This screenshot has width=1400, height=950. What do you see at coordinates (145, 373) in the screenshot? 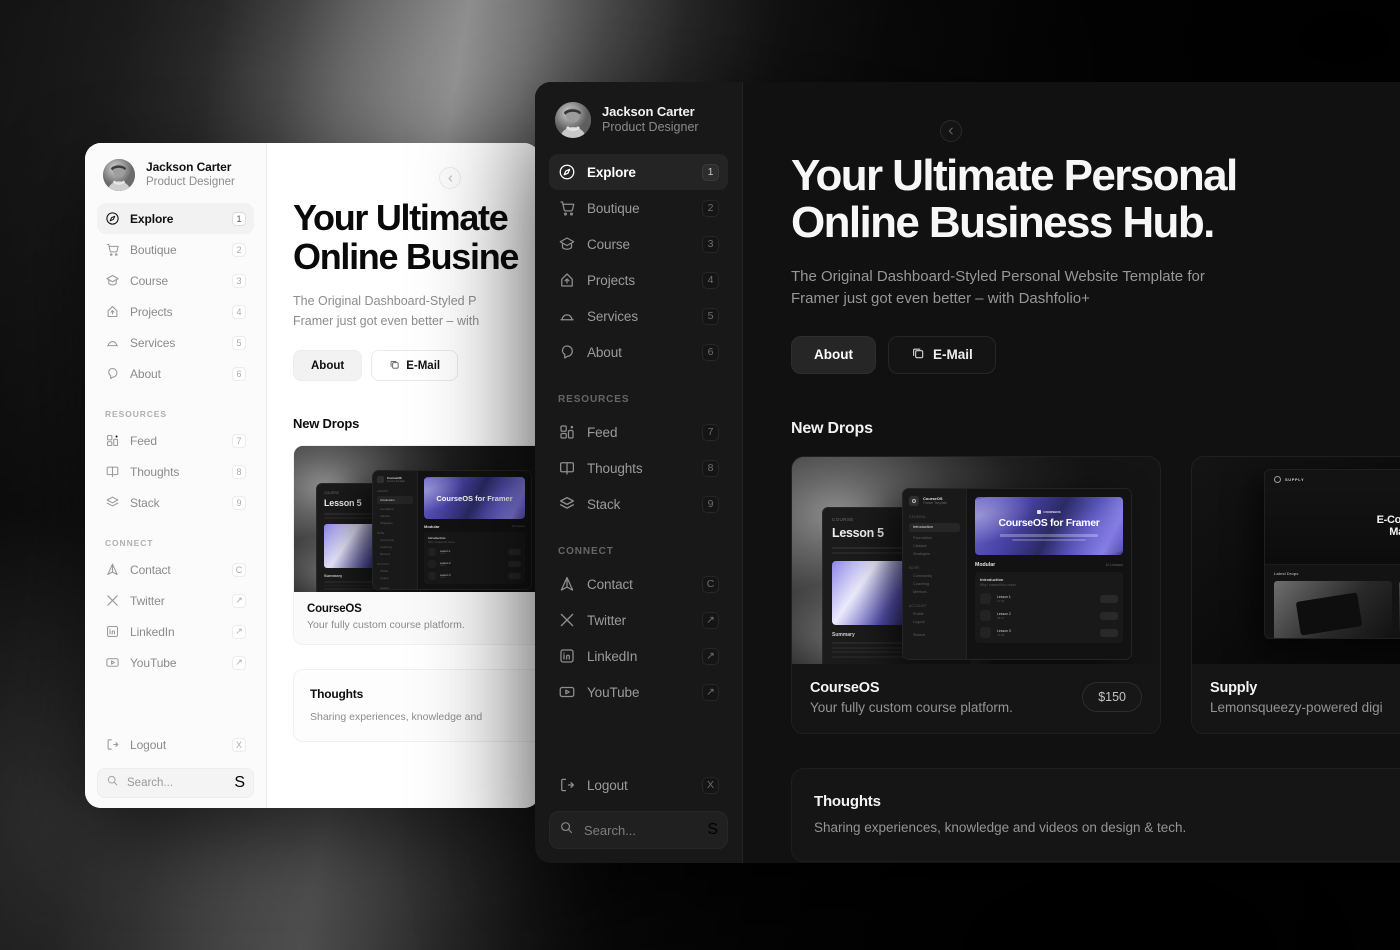
I see `sidebar-item-label: About` at bounding box center [145, 373].